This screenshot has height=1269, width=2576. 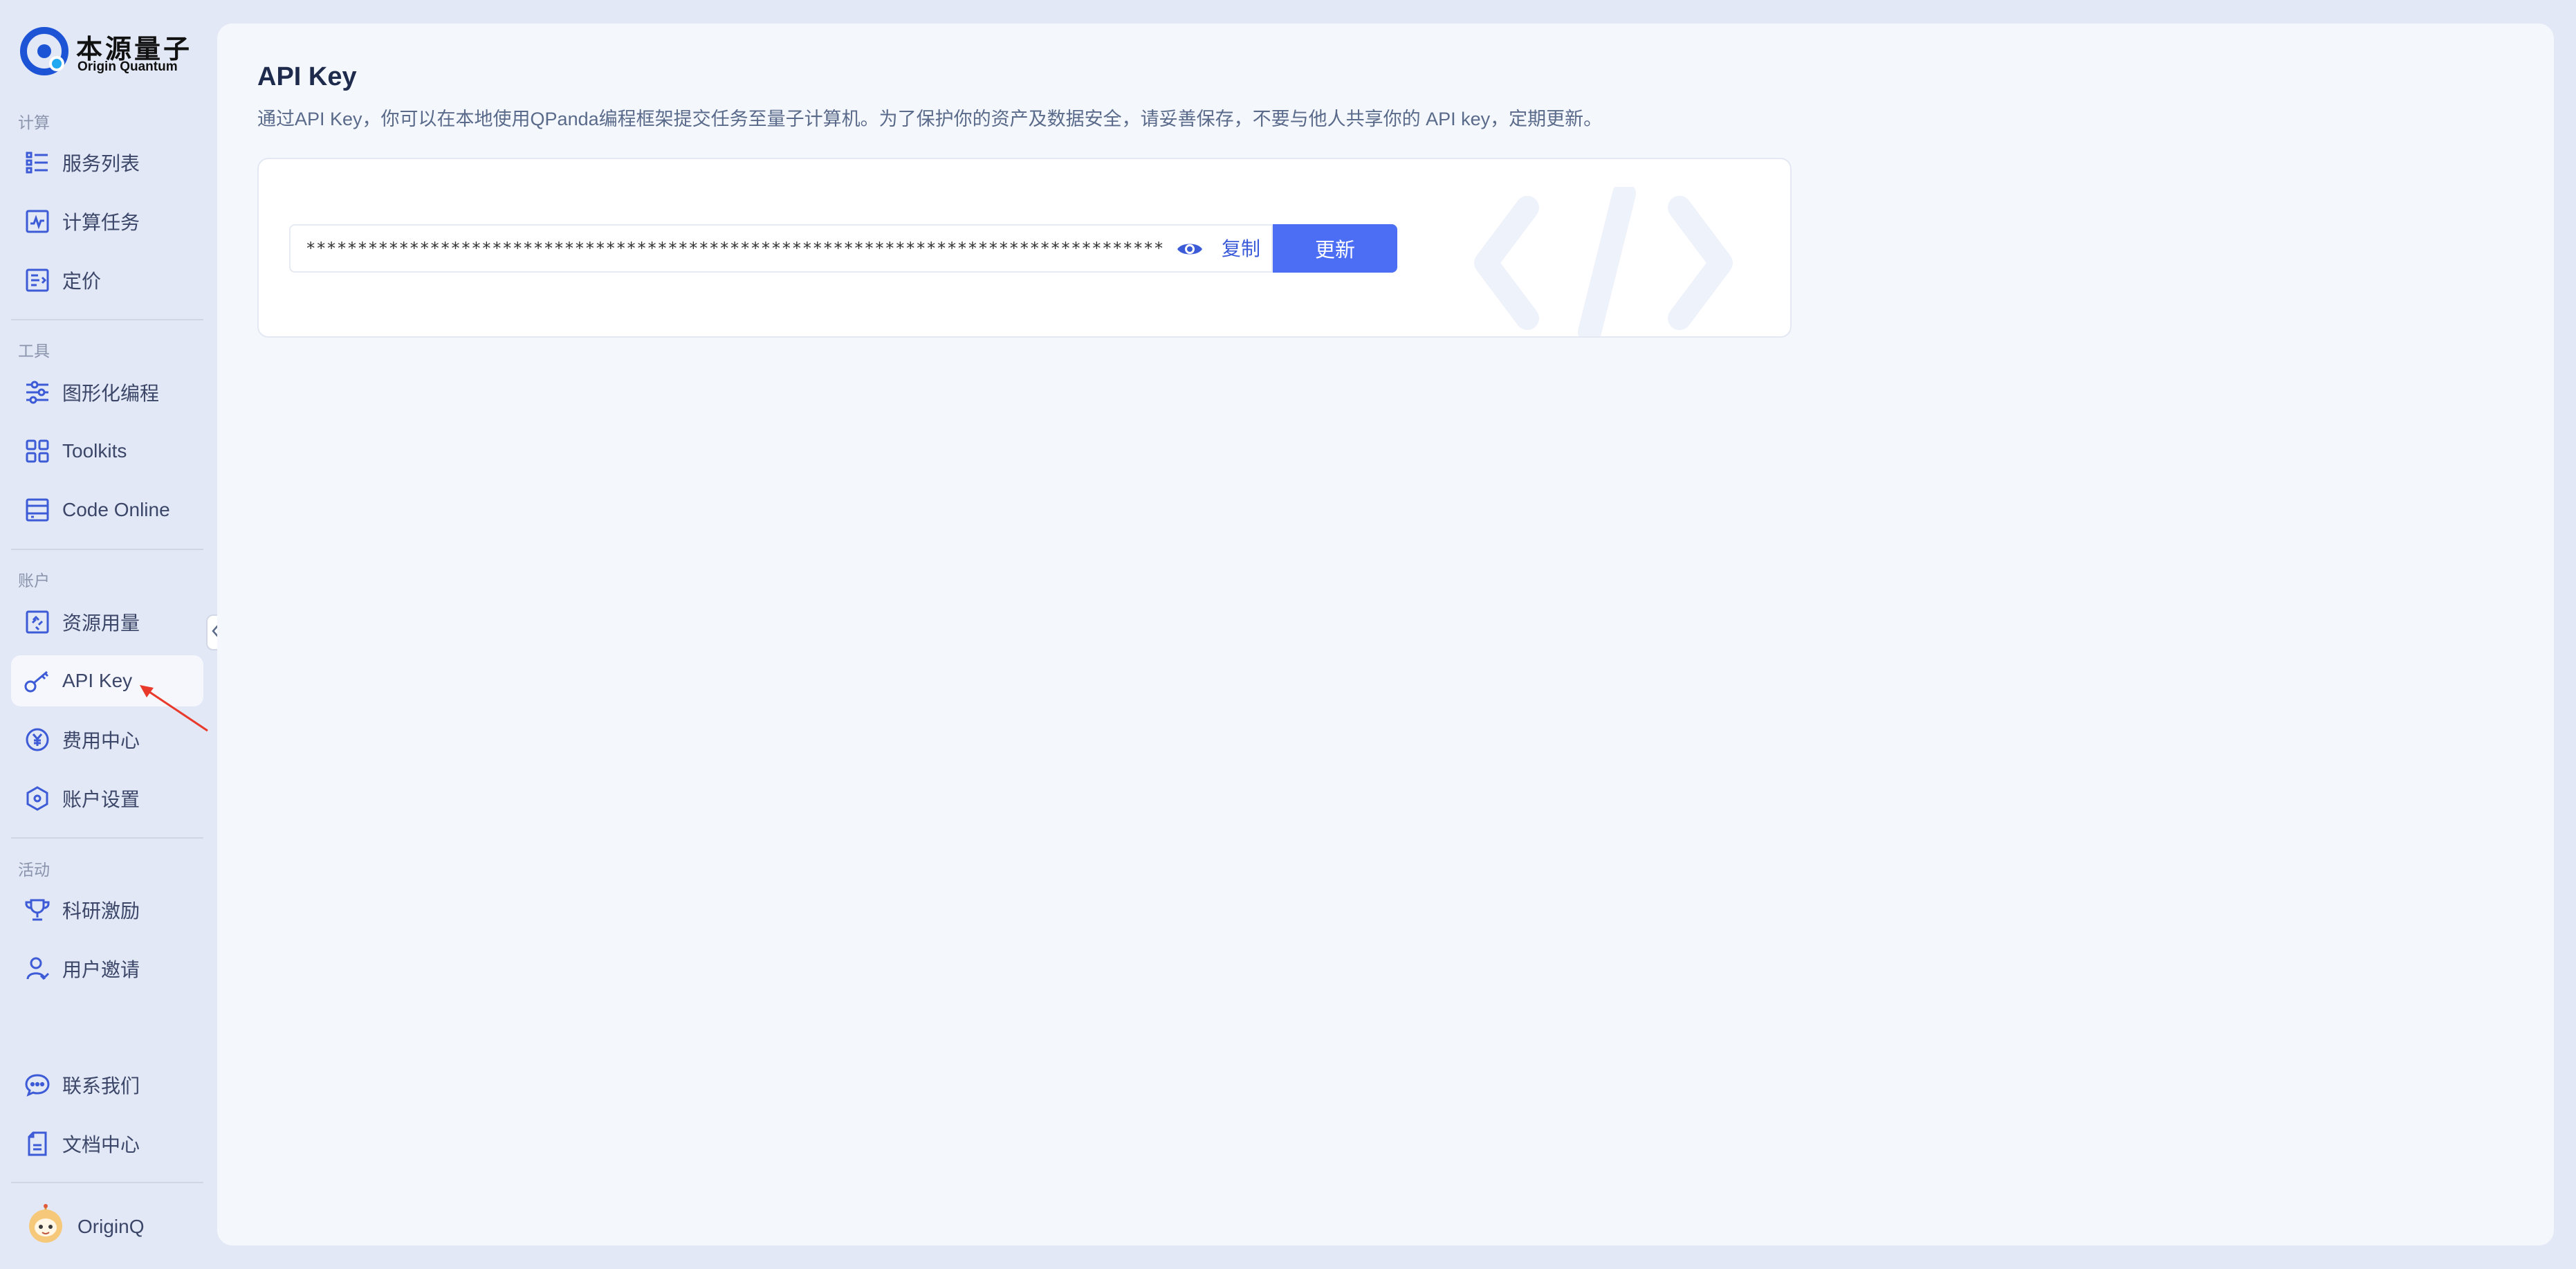 I want to click on sidebar-item-label: 资源用量, so click(x=101, y=623).